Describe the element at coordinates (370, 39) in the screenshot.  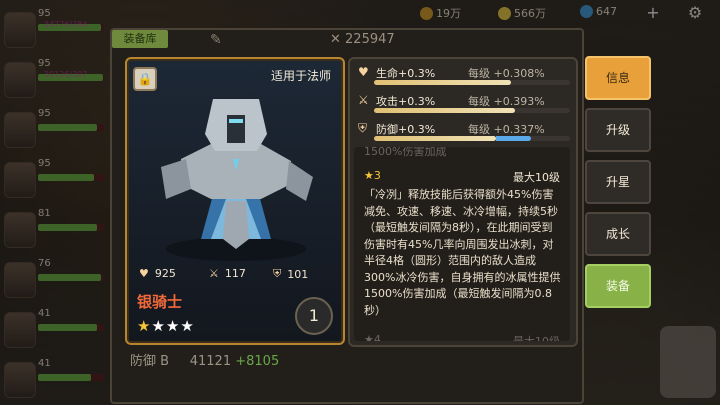
I see `power-number: 225947` at that location.